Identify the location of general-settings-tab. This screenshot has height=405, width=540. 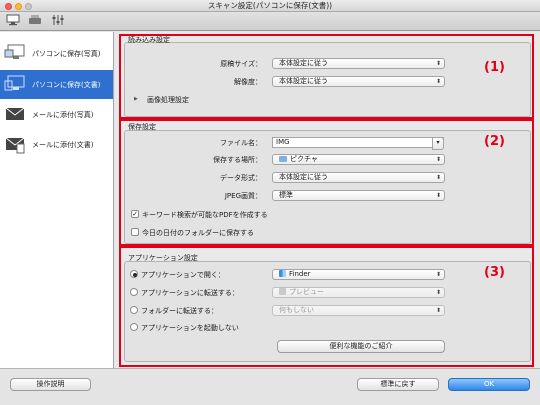
(57, 21).